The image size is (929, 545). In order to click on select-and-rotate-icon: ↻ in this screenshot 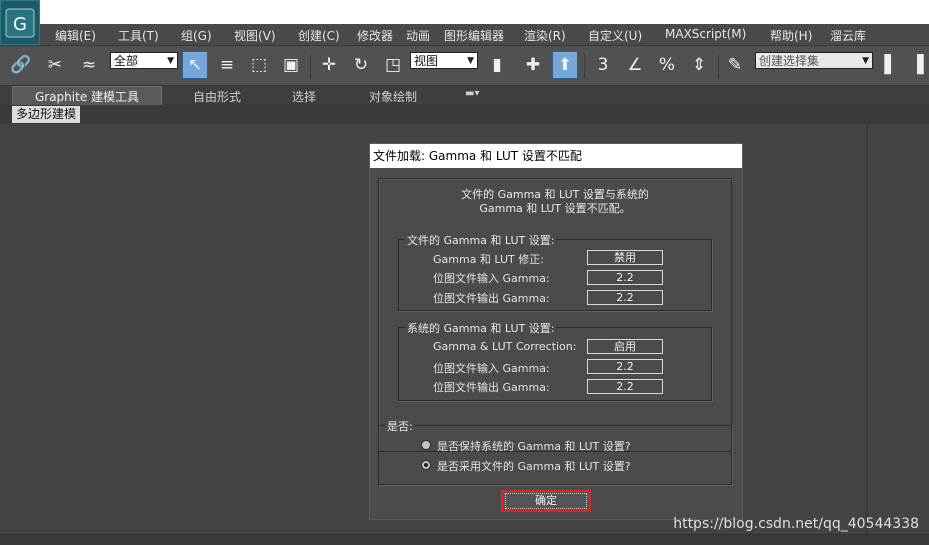, I will do `click(361, 65)`.